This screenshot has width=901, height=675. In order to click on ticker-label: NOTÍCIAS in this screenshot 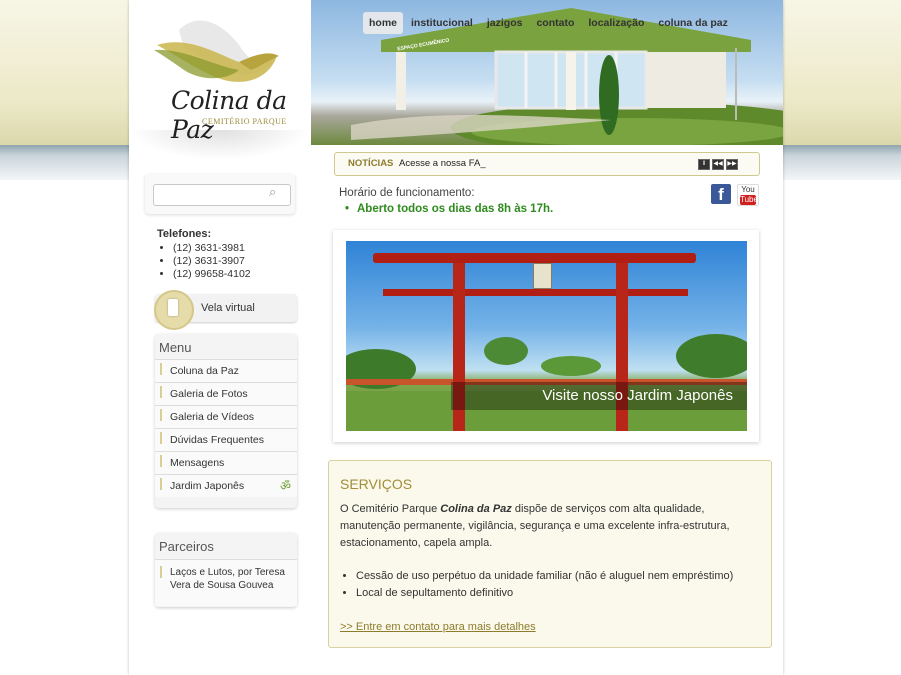, I will do `click(371, 163)`.